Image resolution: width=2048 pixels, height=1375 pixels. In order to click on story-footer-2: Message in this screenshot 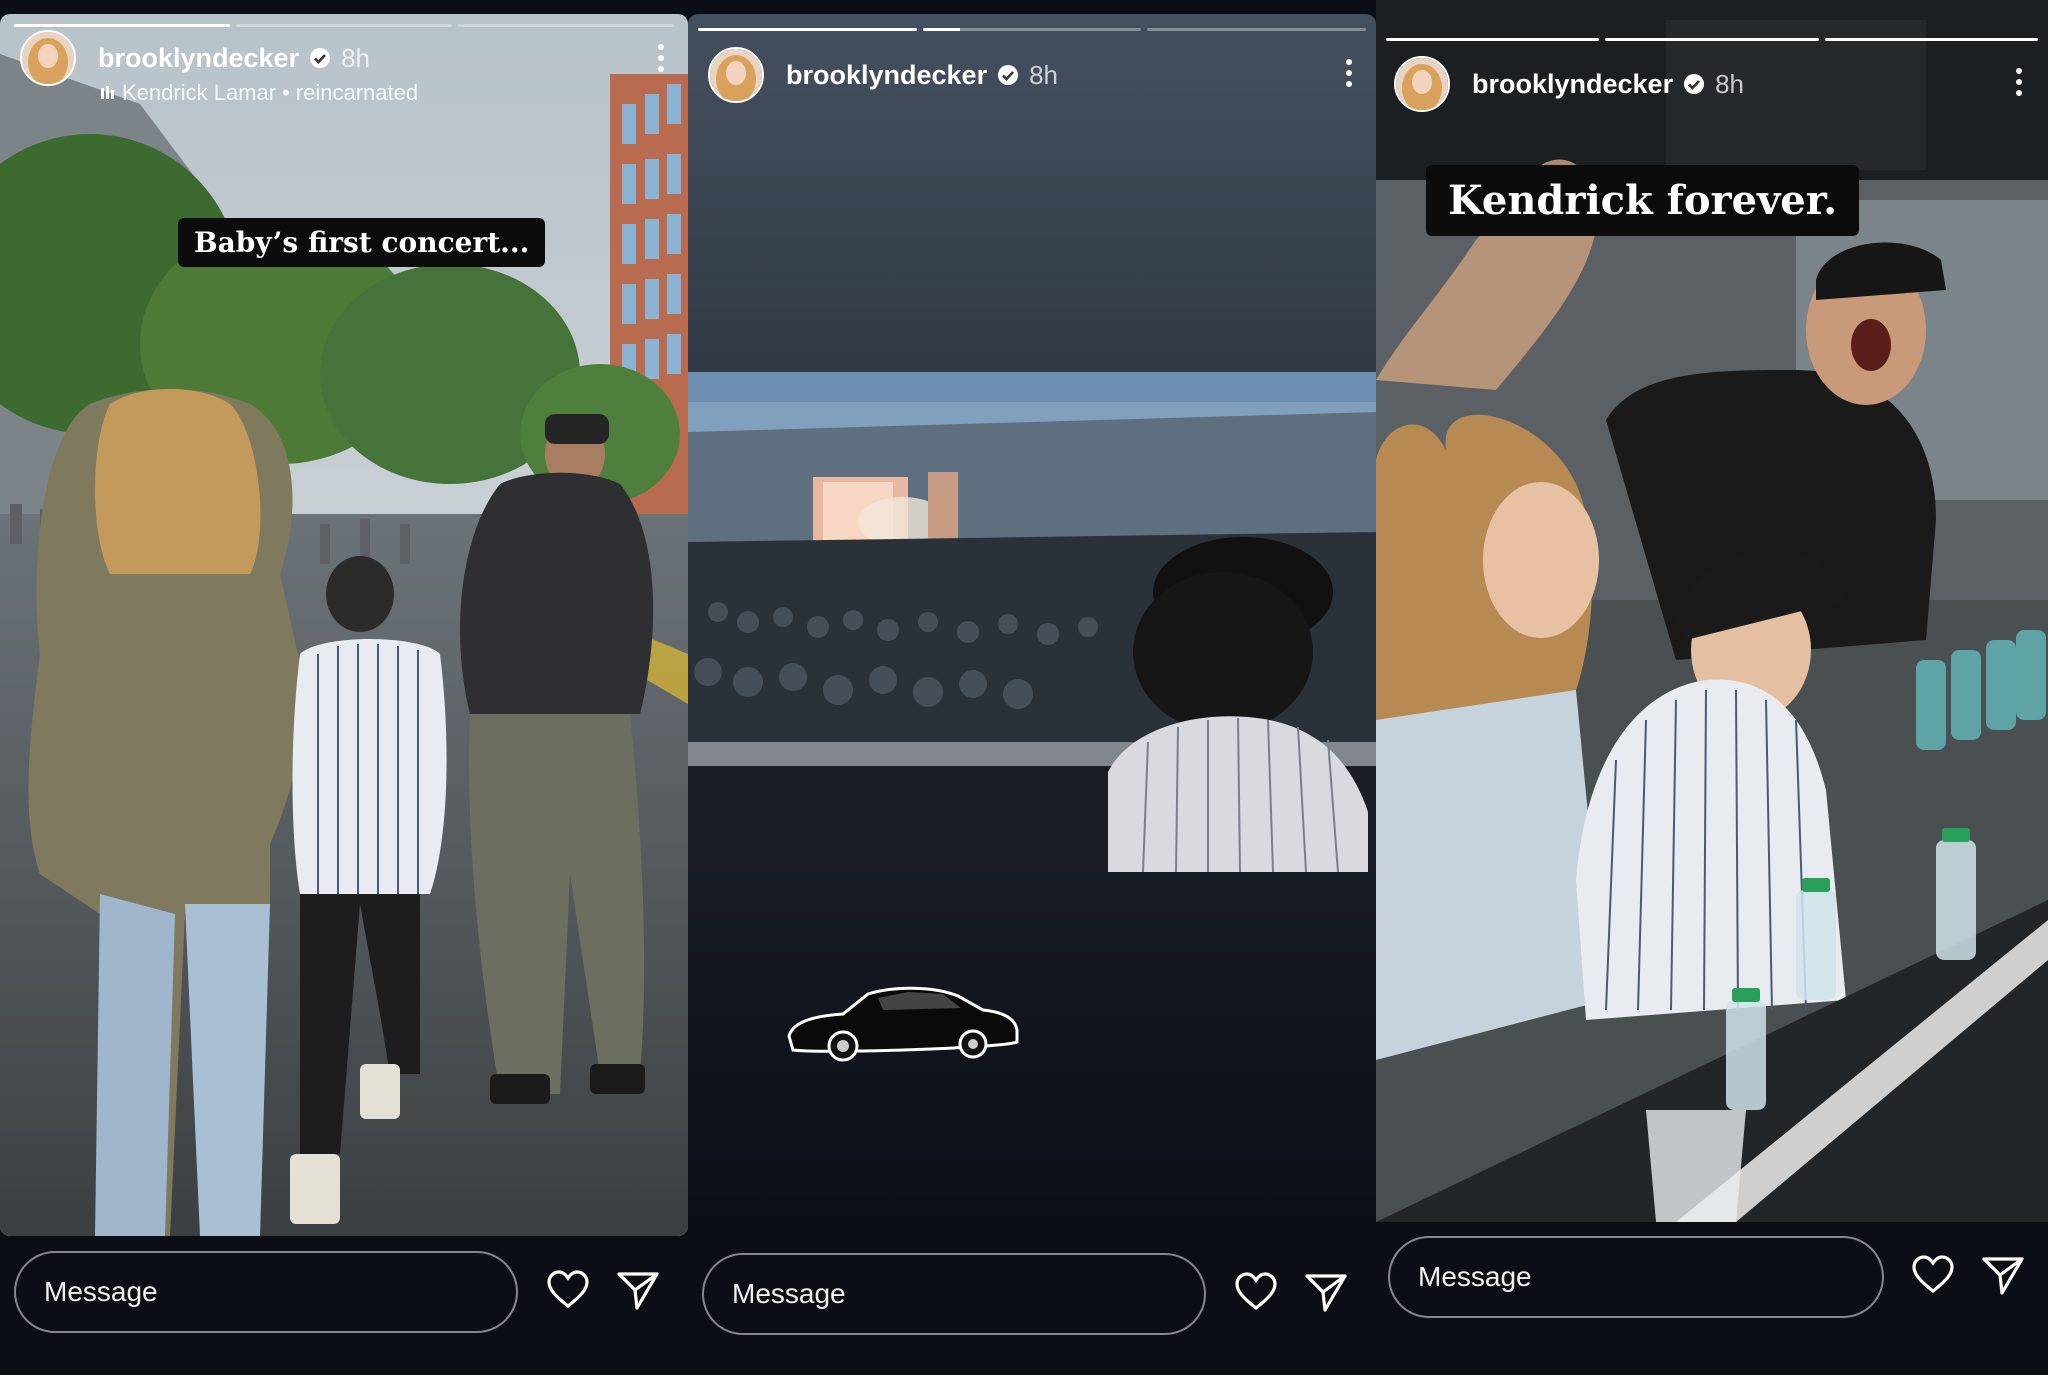, I will do `click(1032, 1294)`.